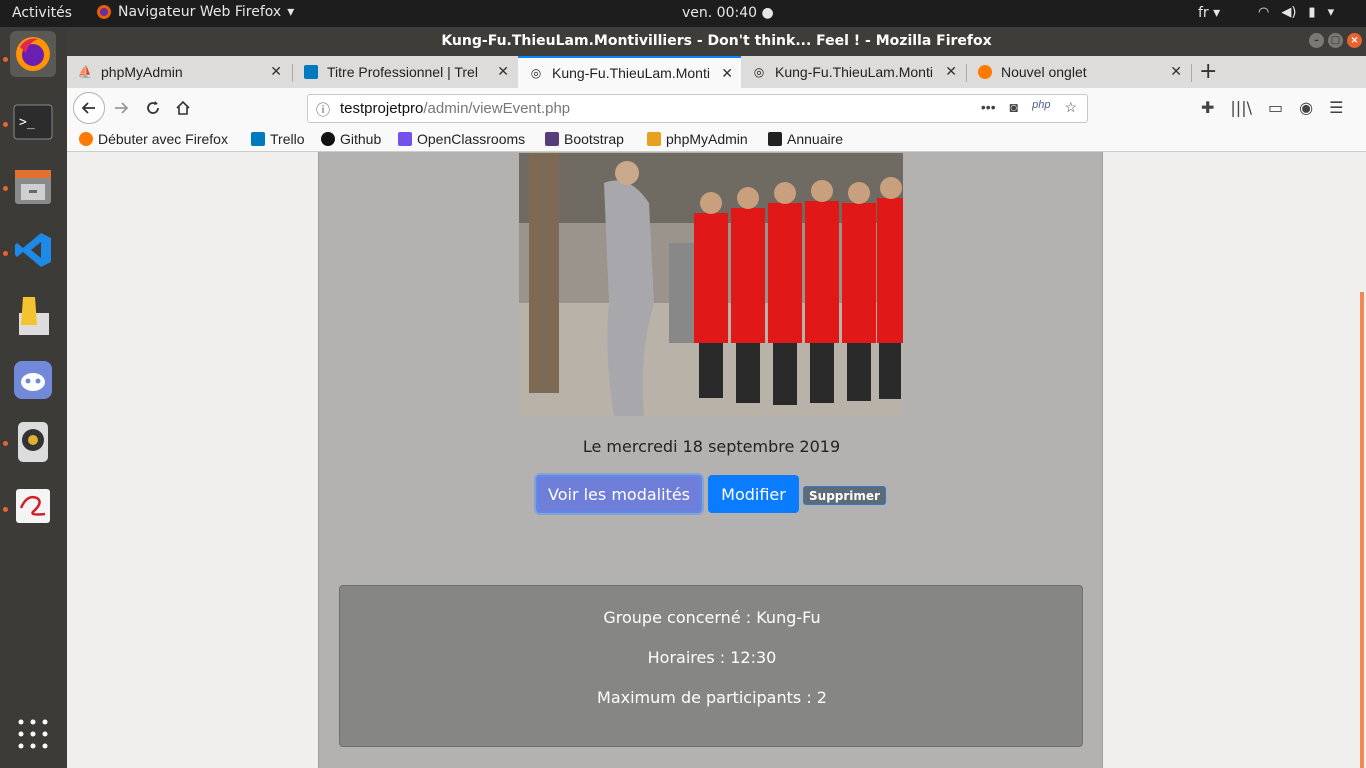  Describe the element at coordinates (1264, 12) in the screenshot. I see `wifi-icon: ◠` at that location.